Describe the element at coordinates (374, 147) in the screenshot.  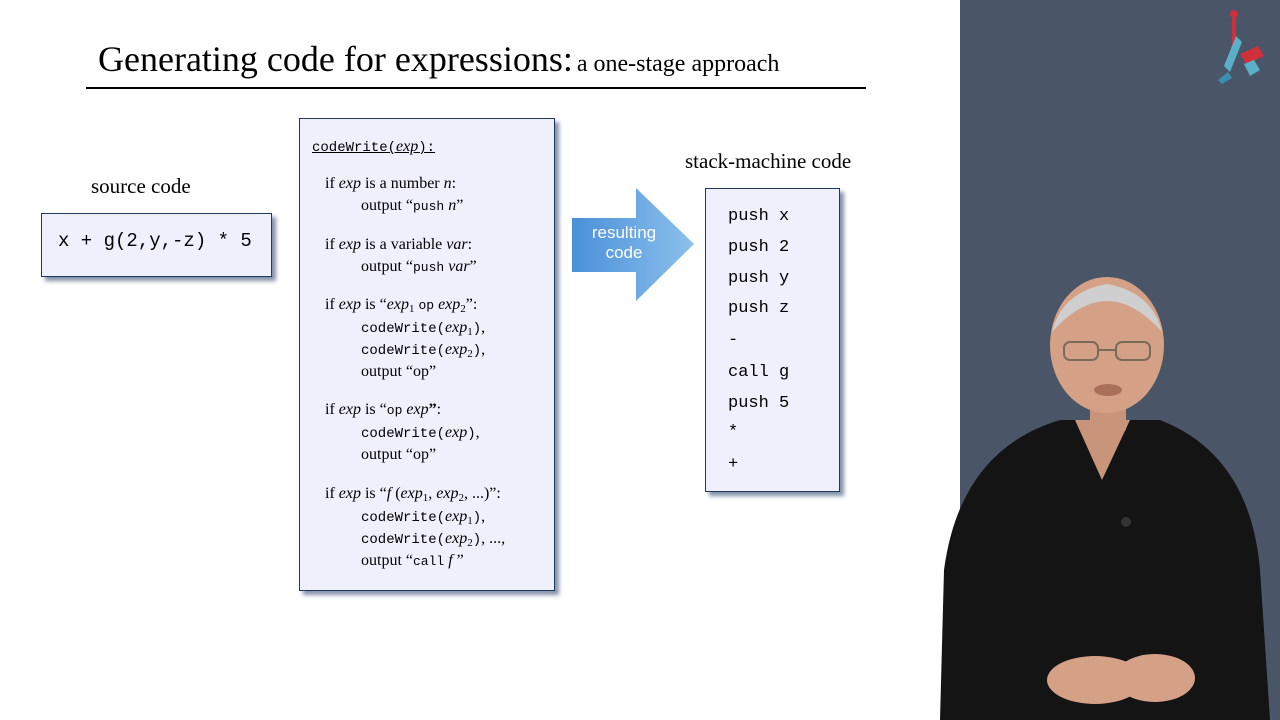
I see `algo-header: codeWrite(exp):` at that location.